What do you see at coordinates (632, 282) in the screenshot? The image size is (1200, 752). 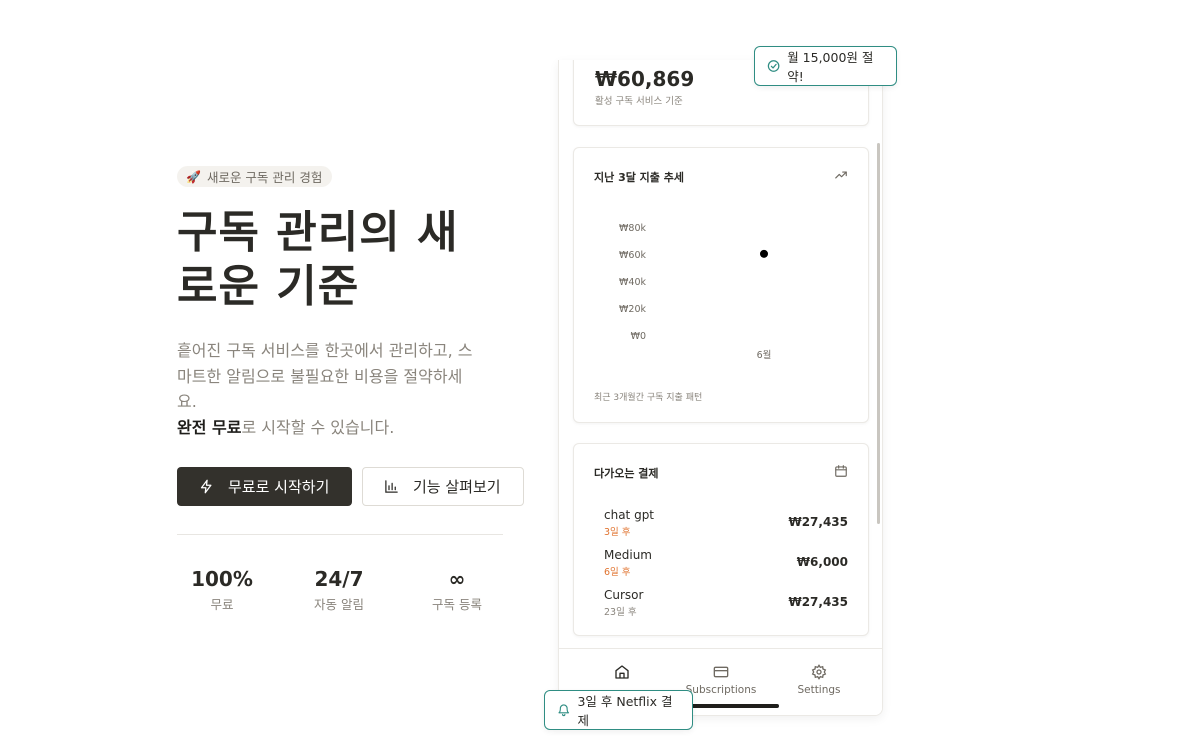 I see `y-tick-label: ₩40k` at bounding box center [632, 282].